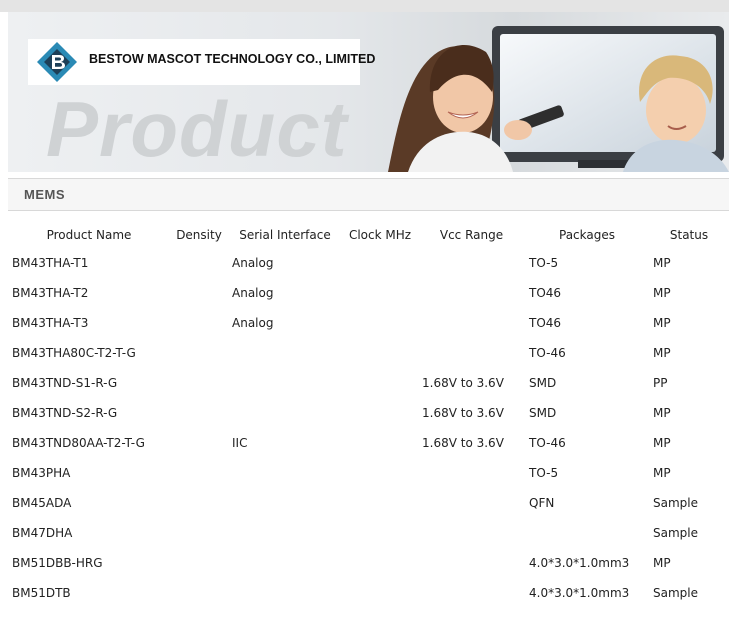 This screenshot has height=623, width=729. What do you see at coordinates (89, 235) in the screenshot?
I see `column-header-product-name: Product Name` at bounding box center [89, 235].